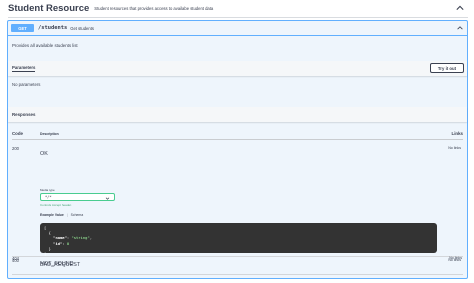 The height and width of the screenshot is (283, 474). I want to click on example-tabs: Example Value | Schema, so click(61, 215).